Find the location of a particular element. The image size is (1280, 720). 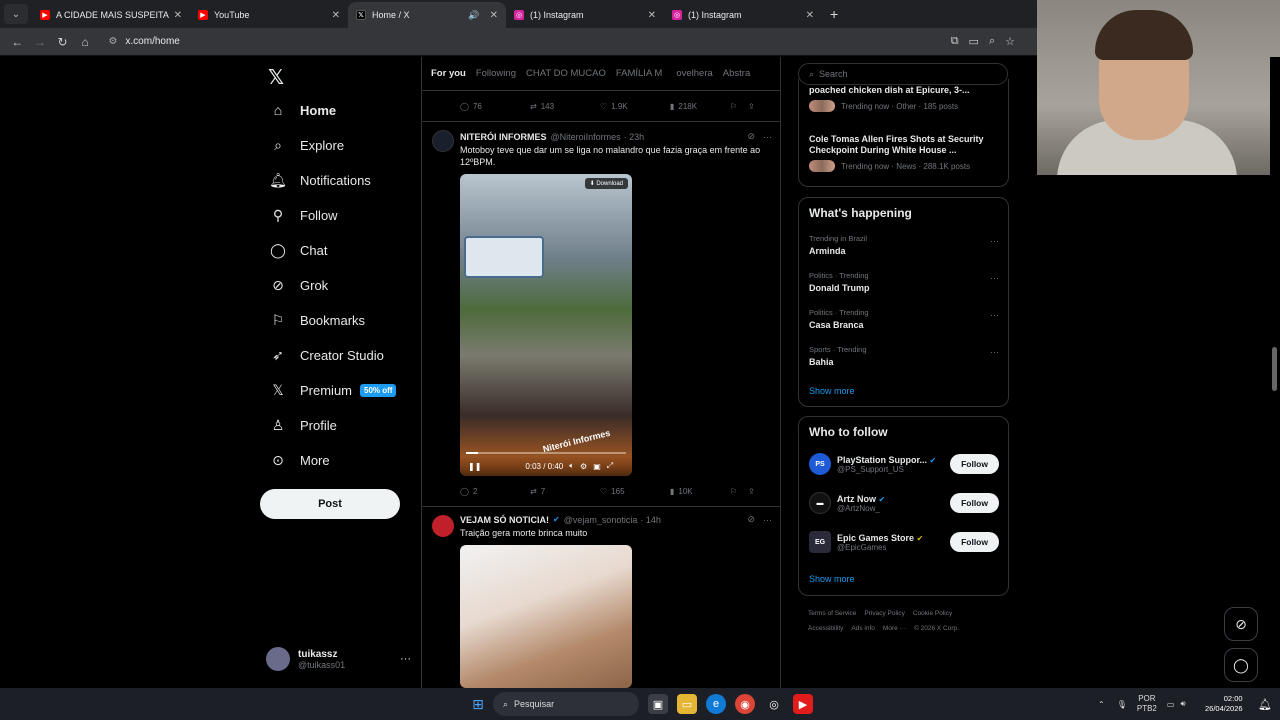

trend-item: Trending in Brazil Arminda ··· is located at coordinates (904, 245).